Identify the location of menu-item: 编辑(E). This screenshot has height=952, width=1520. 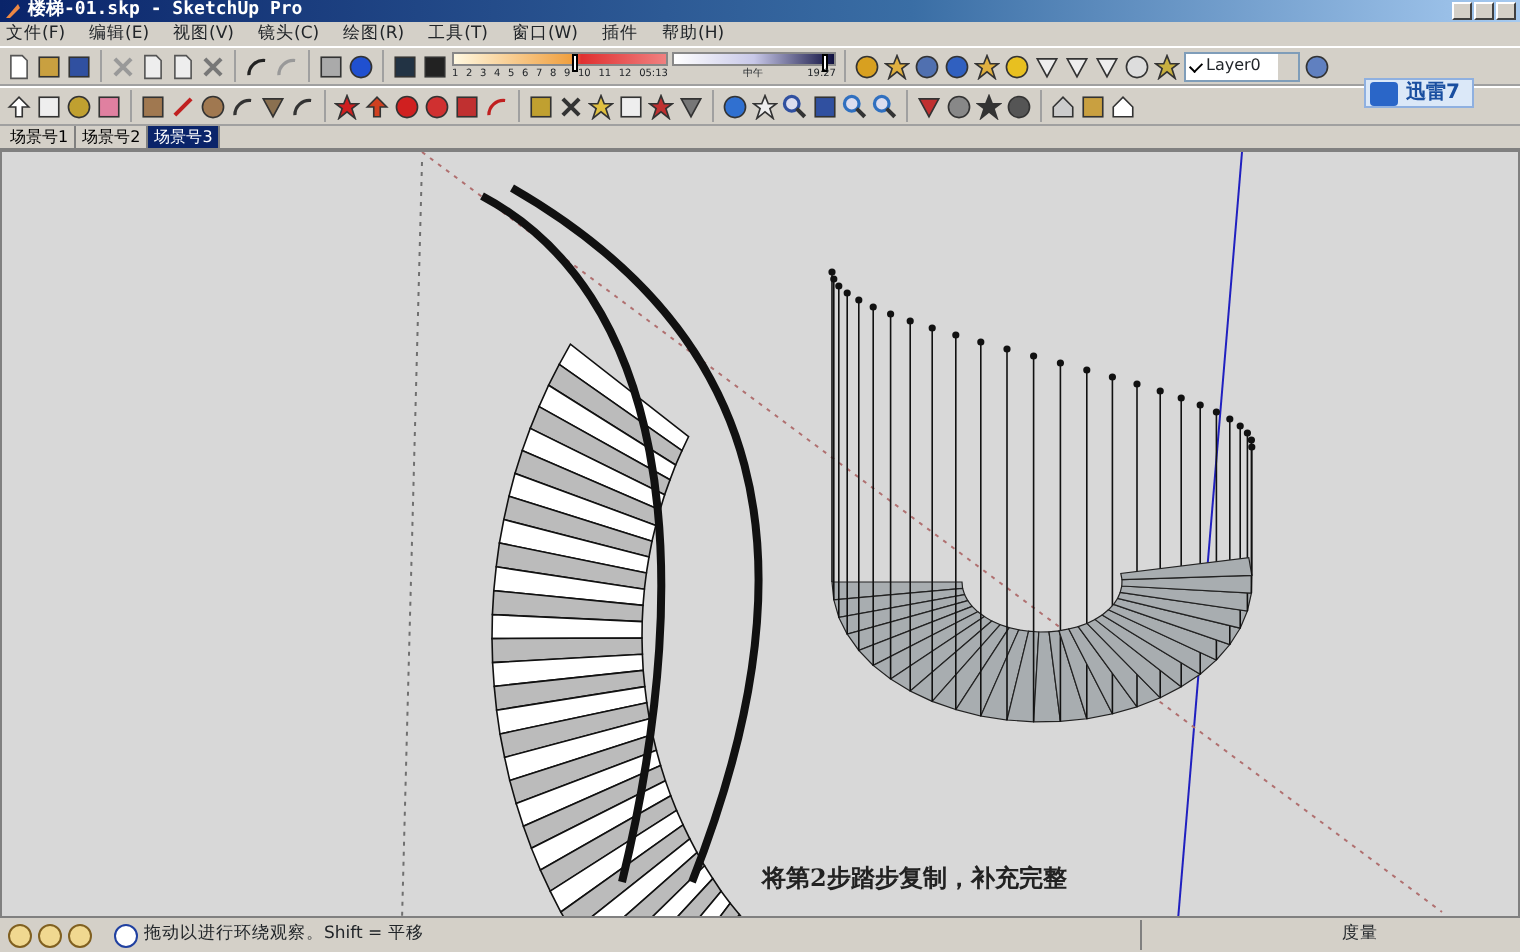
(119, 34).